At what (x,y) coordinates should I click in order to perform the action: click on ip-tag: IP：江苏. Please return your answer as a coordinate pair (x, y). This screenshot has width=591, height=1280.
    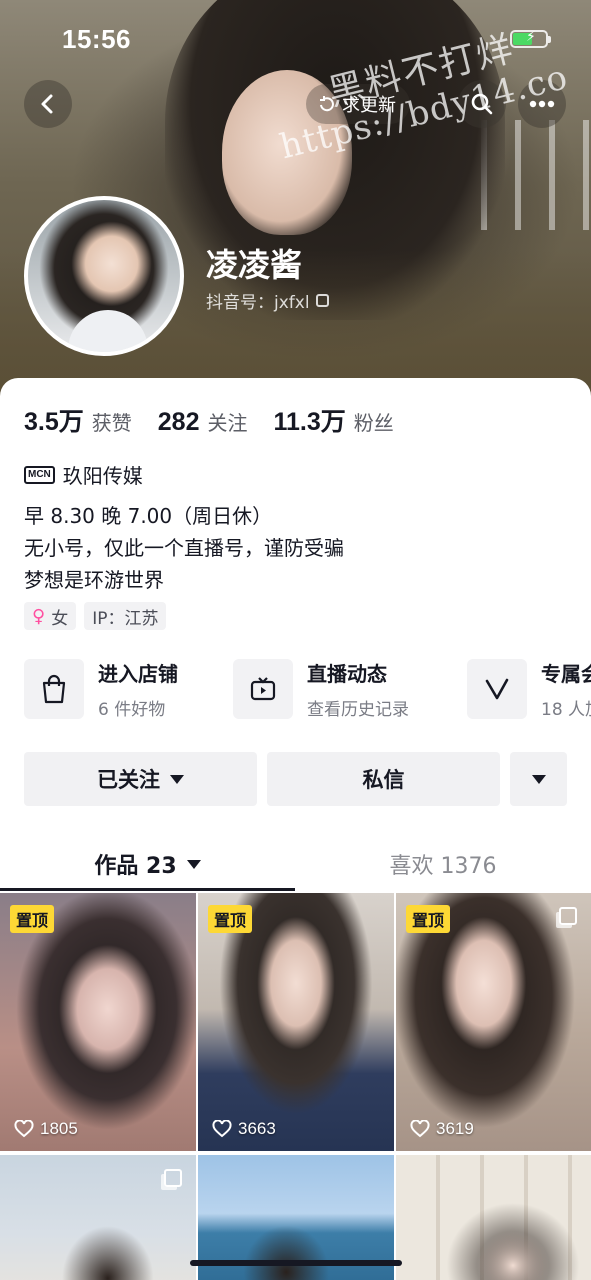
    Looking at the image, I should click on (125, 616).